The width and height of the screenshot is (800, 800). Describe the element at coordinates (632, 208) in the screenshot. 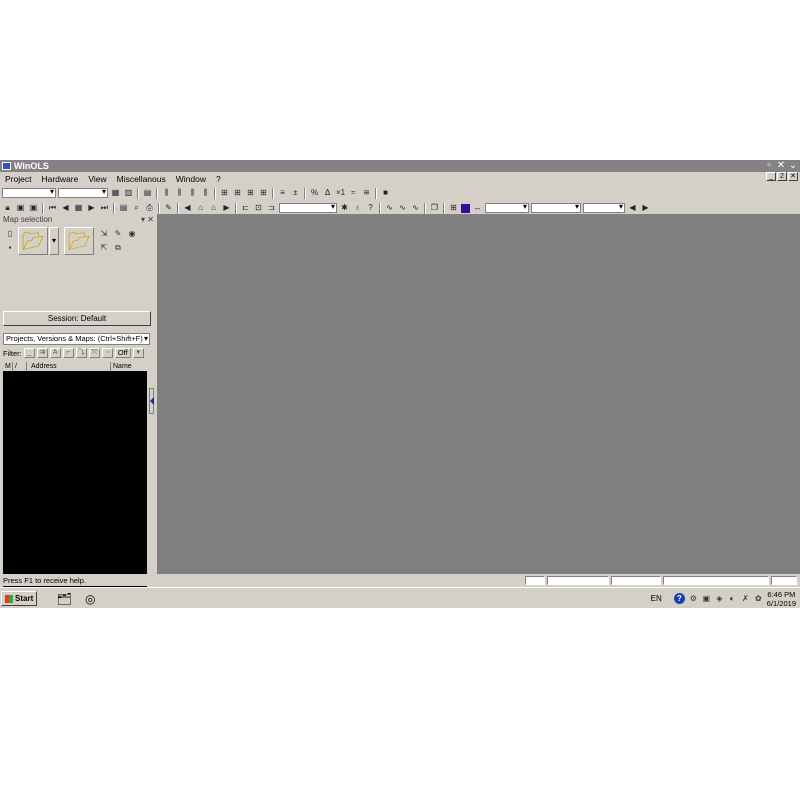

I see `scroll-left-icon: ◀` at that location.